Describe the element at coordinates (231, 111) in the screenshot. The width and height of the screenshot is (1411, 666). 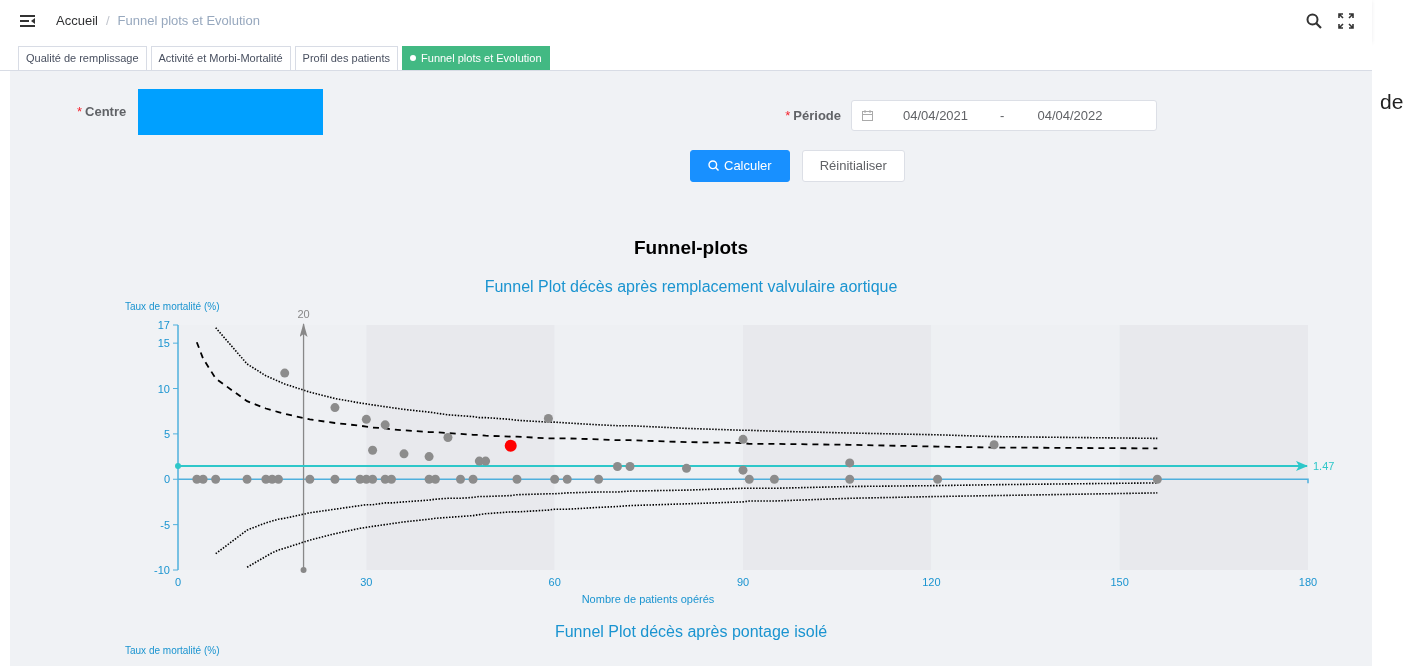
I see `centre-field` at that location.